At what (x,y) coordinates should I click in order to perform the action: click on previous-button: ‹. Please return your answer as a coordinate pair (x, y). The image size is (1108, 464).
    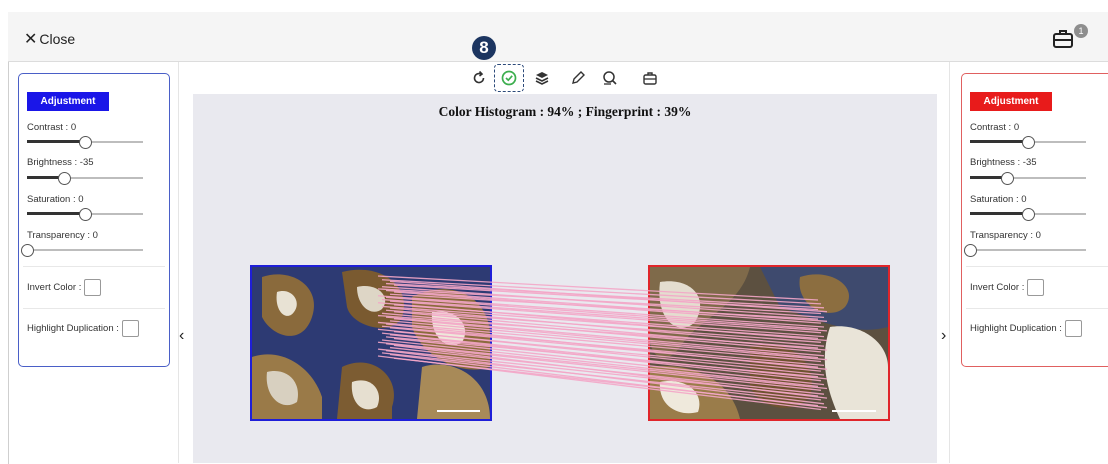
    Looking at the image, I should click on (181, 336).